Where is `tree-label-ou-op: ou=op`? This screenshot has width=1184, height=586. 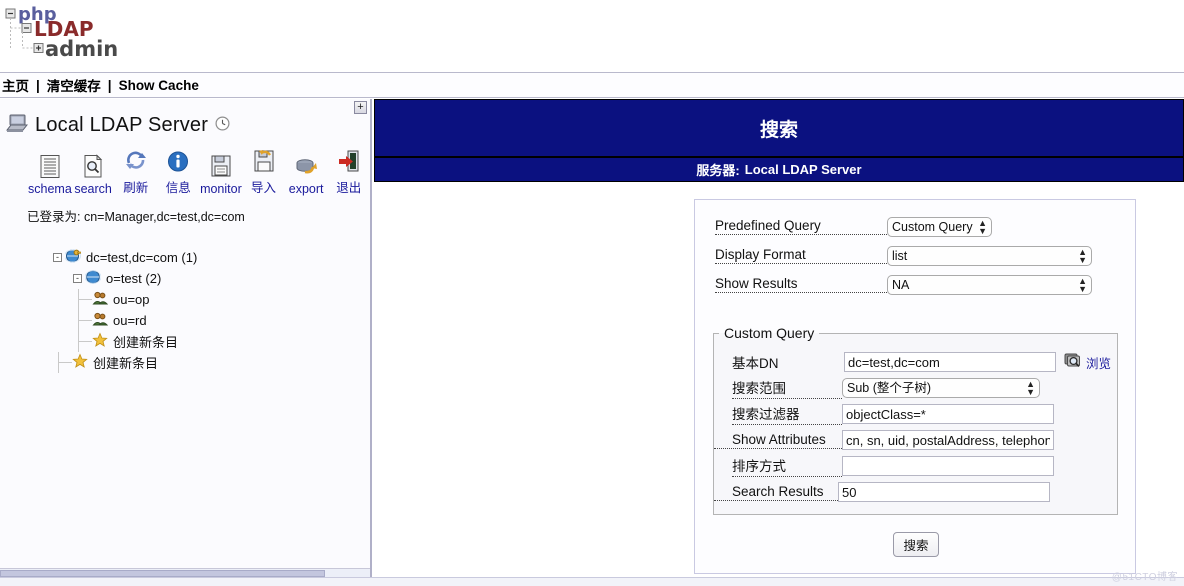
tree-label-ou-op: ou=op is located at coordinates (131, 299).